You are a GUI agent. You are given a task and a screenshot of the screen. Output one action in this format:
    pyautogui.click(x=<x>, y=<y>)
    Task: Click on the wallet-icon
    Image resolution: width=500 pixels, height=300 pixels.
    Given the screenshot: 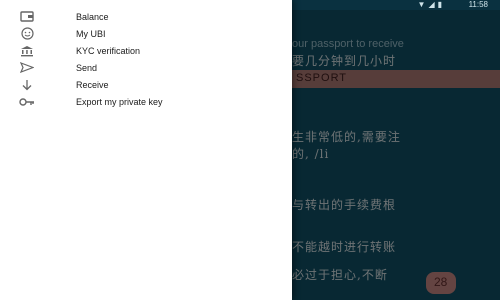 What is the action you would take?
    pyautogui.click(x=27, y=17)
    